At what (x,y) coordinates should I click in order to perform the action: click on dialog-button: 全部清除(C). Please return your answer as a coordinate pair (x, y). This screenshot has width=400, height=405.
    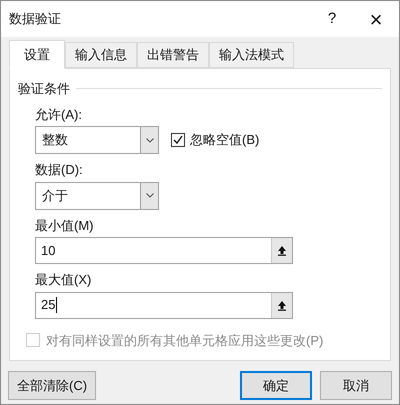
    Looking at the image, I should click on (52, 385).